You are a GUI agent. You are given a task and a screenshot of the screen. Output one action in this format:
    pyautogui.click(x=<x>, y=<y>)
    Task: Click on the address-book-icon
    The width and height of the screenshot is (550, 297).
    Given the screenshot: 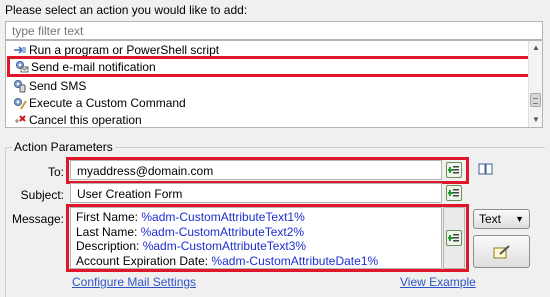 What is the action you would take?
    pyautogui.click(x=486, y=169)
    